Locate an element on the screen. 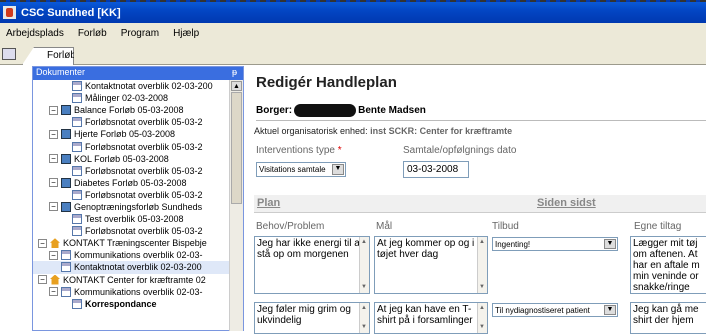  menu-arbejdsplads: Arbejdsplads is located at coordinates (35, 33).